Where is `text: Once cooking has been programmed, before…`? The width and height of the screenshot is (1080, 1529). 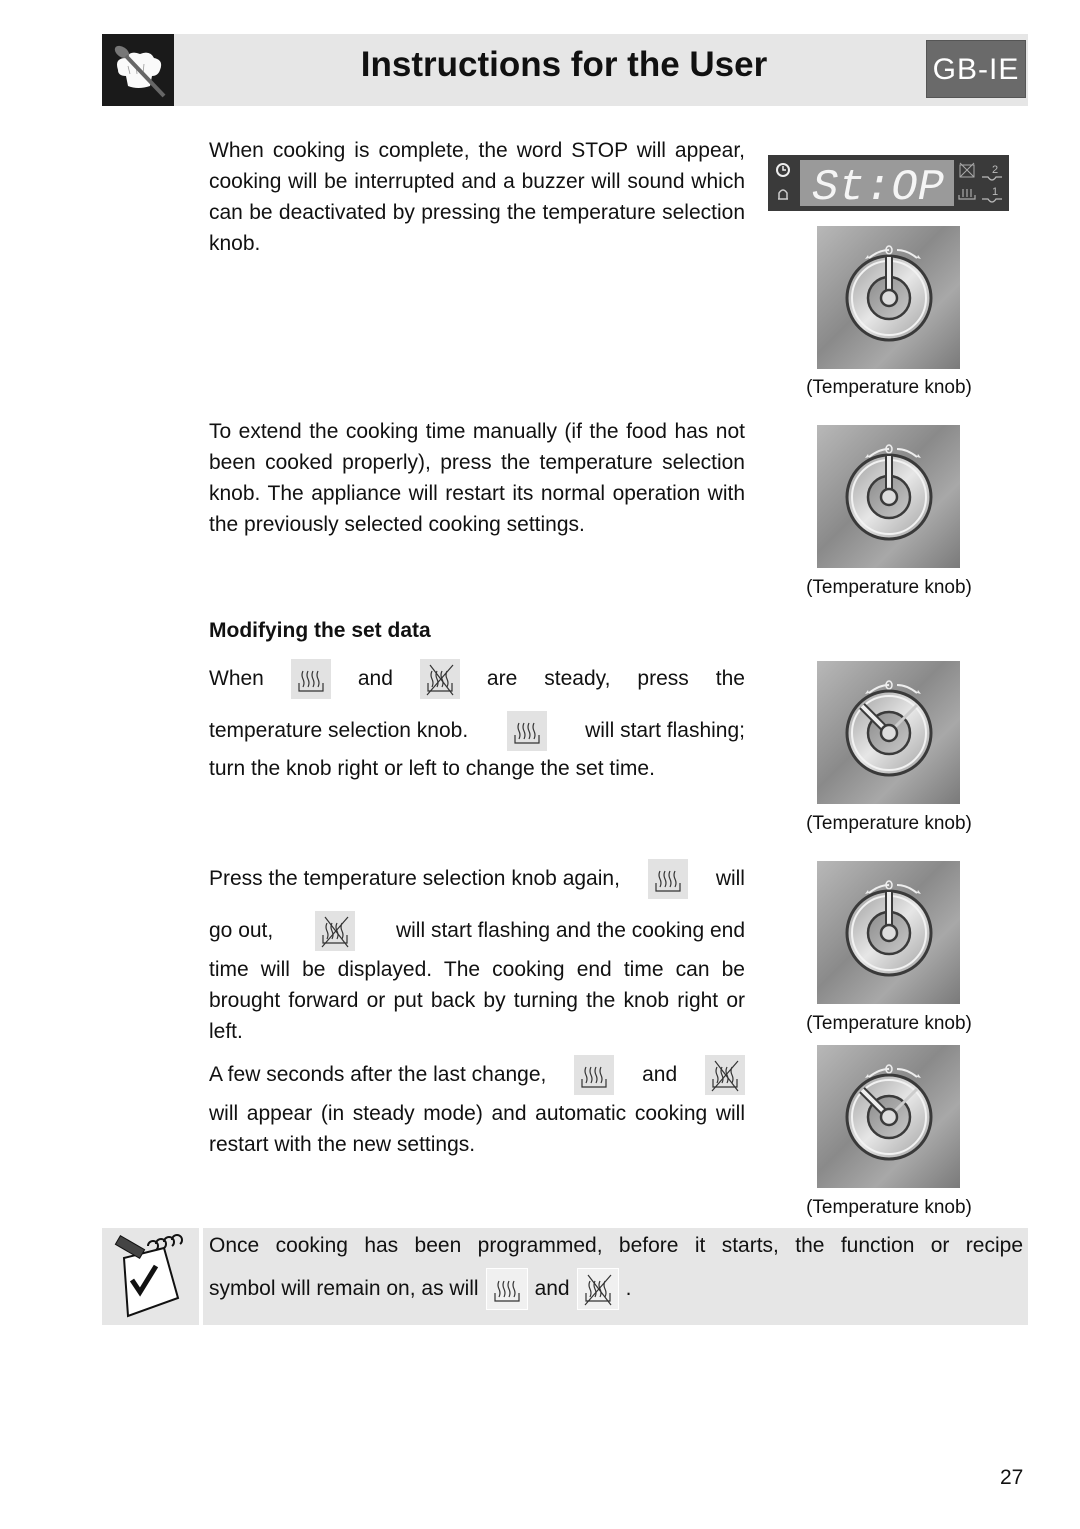 text: Once cooking has been programmed, before… is located at coordinates (616, 1245).